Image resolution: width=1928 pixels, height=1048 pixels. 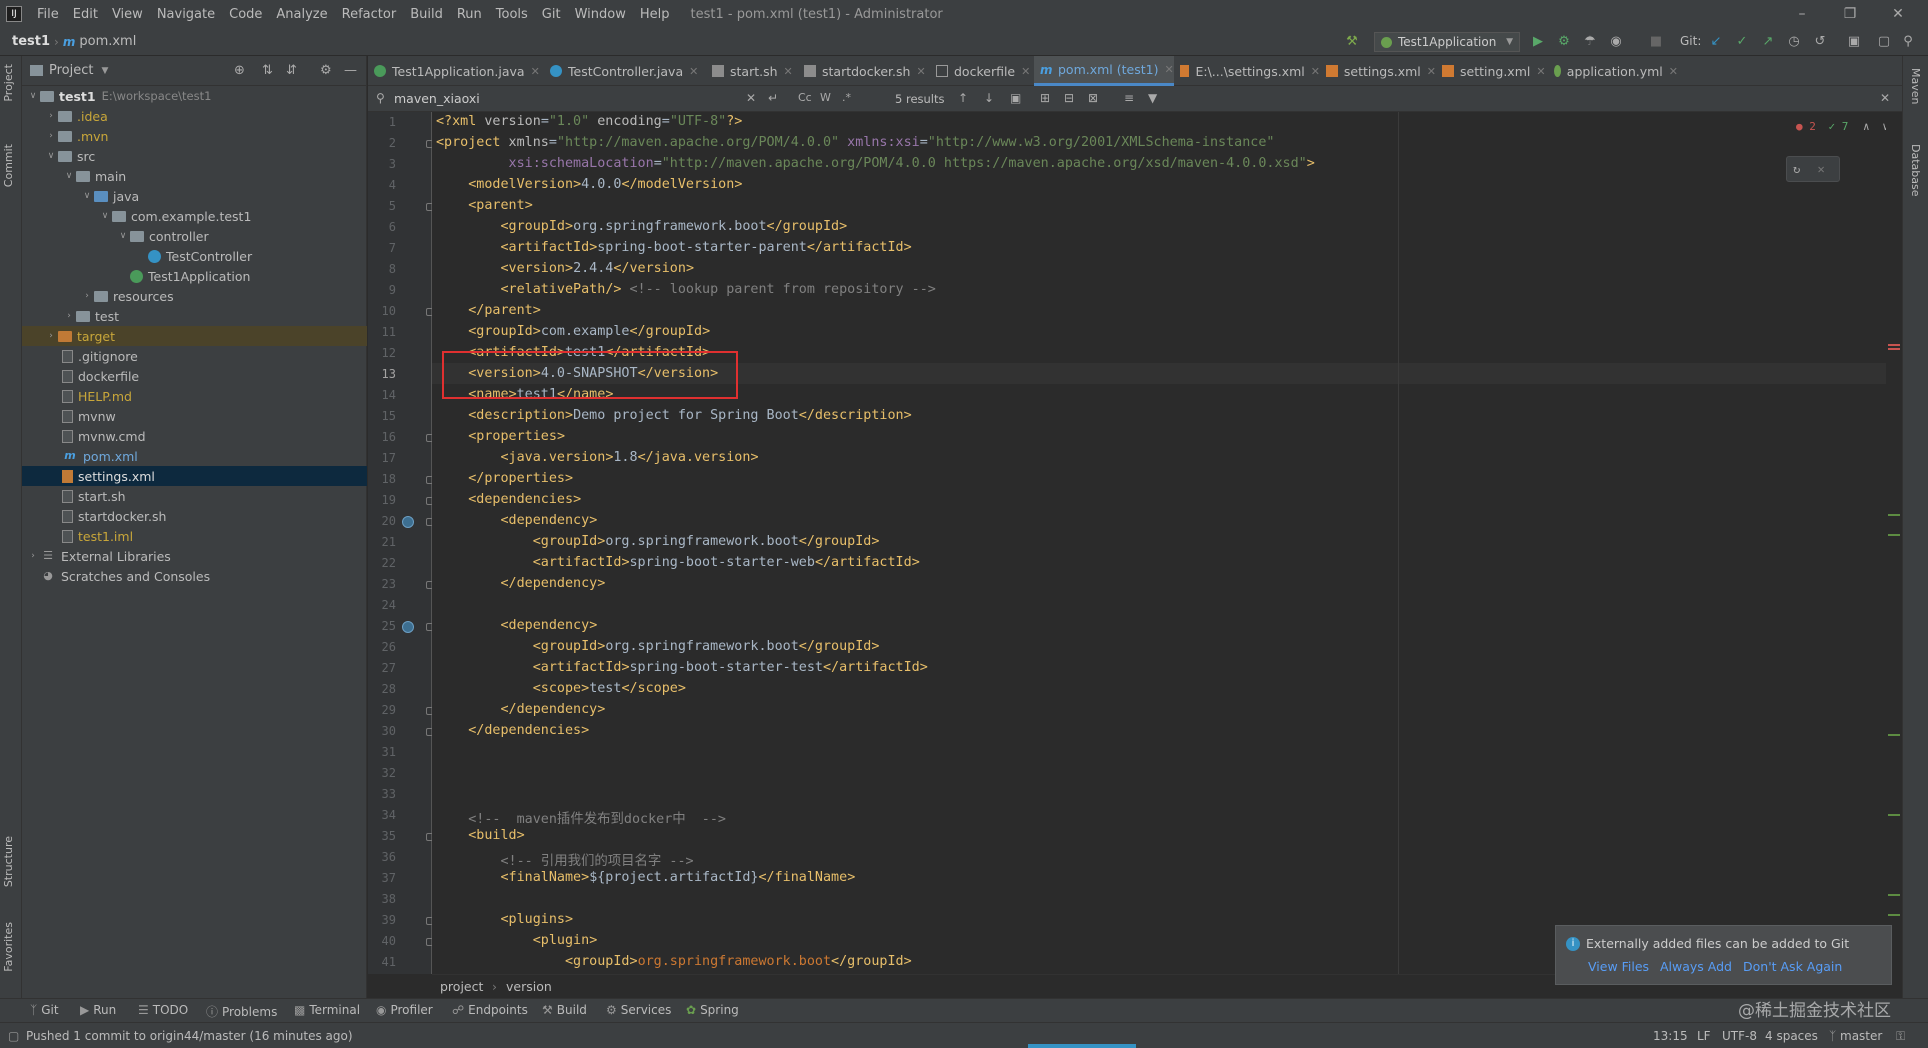 What do you see at coordinates (194, 436) in the screenshot?
I see `tree-item-mvnw-cmd: mvnw.cmd` at bounding box center [194, 436].